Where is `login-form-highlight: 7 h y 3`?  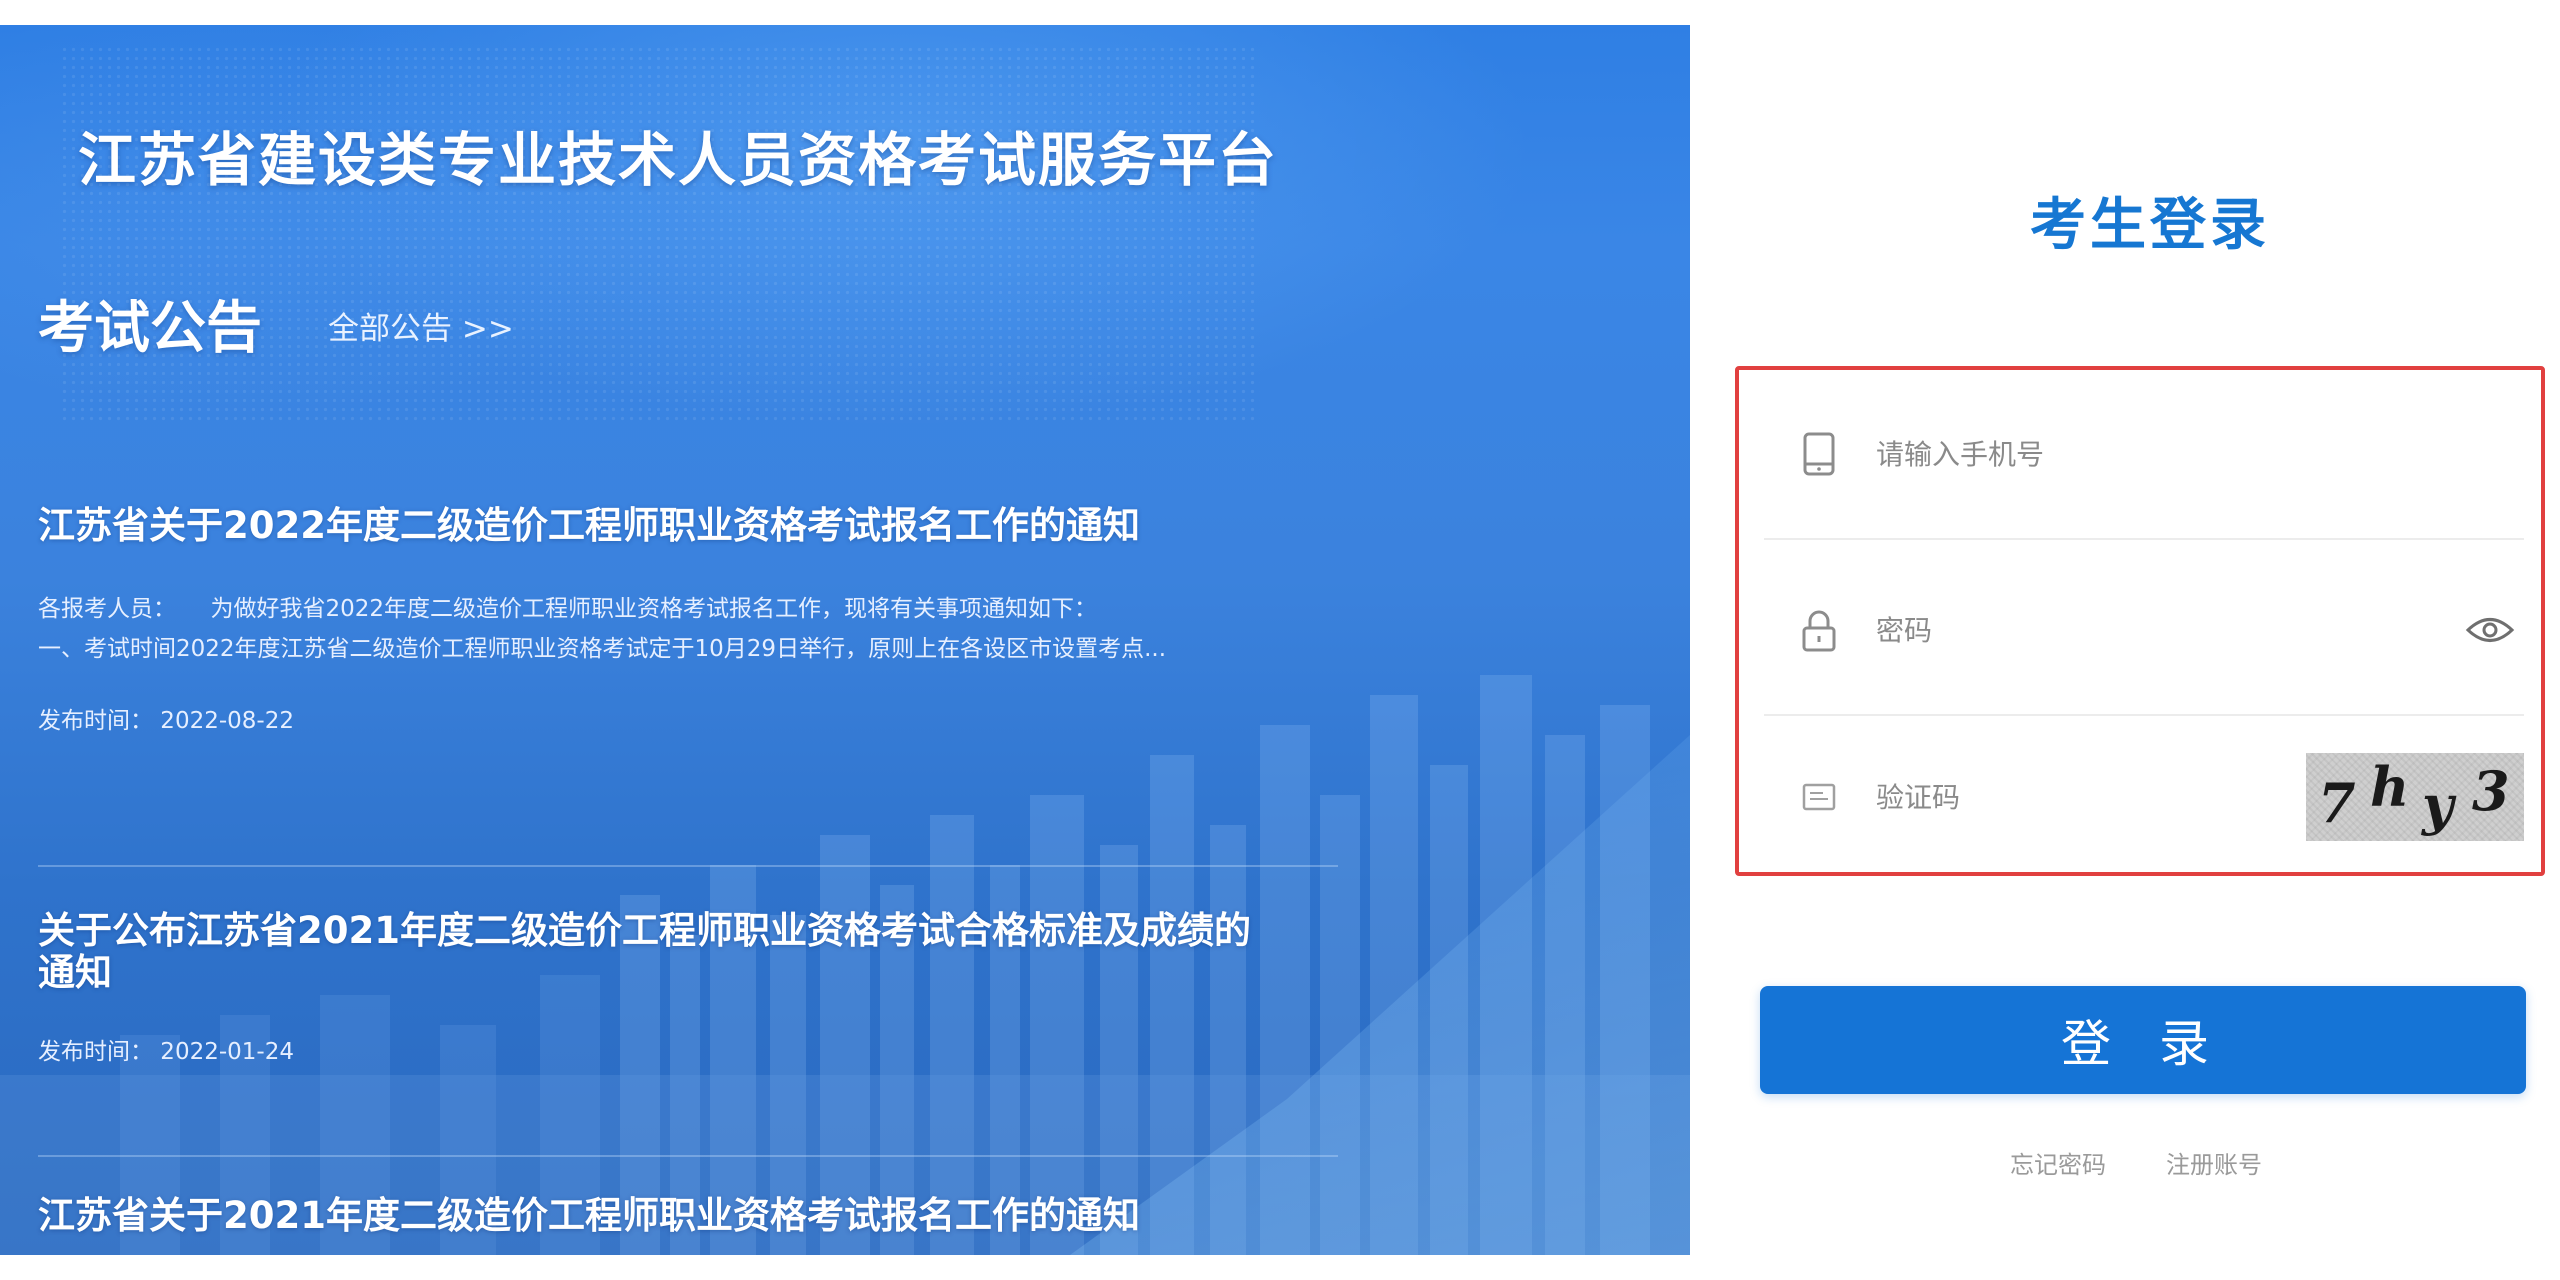 login-form-highlight: 7 h y 3 is located at coordinates (2140, 621).